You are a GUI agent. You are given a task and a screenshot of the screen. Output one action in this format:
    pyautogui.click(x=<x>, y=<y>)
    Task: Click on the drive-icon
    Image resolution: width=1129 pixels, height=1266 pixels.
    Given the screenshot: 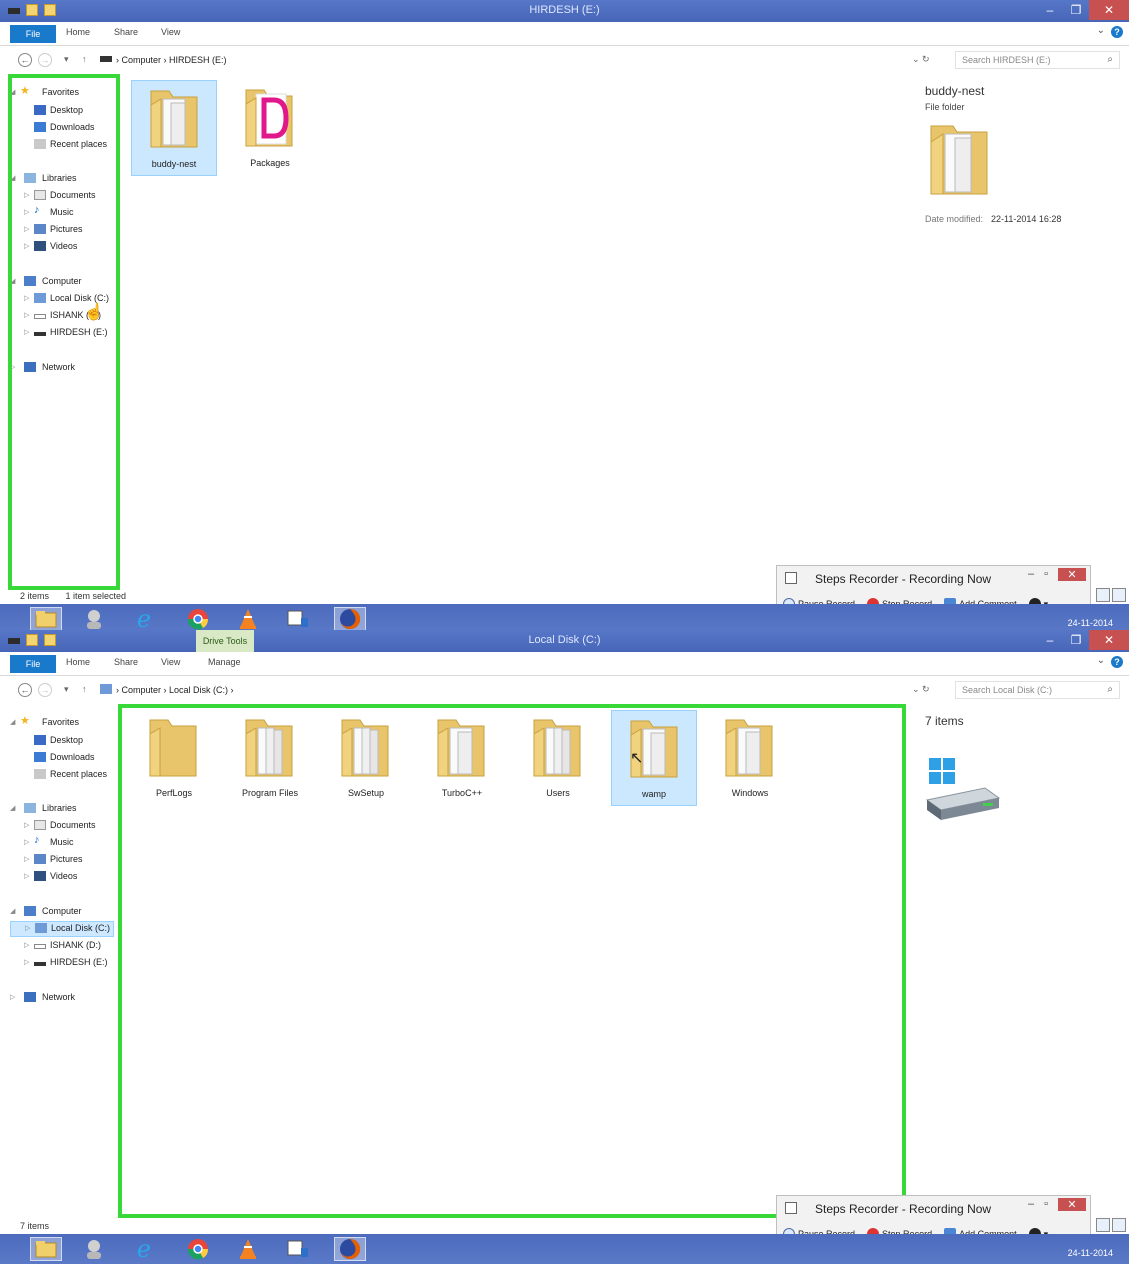 What is the action you would take?
    pyautogui.click(x=40, y=946)
    